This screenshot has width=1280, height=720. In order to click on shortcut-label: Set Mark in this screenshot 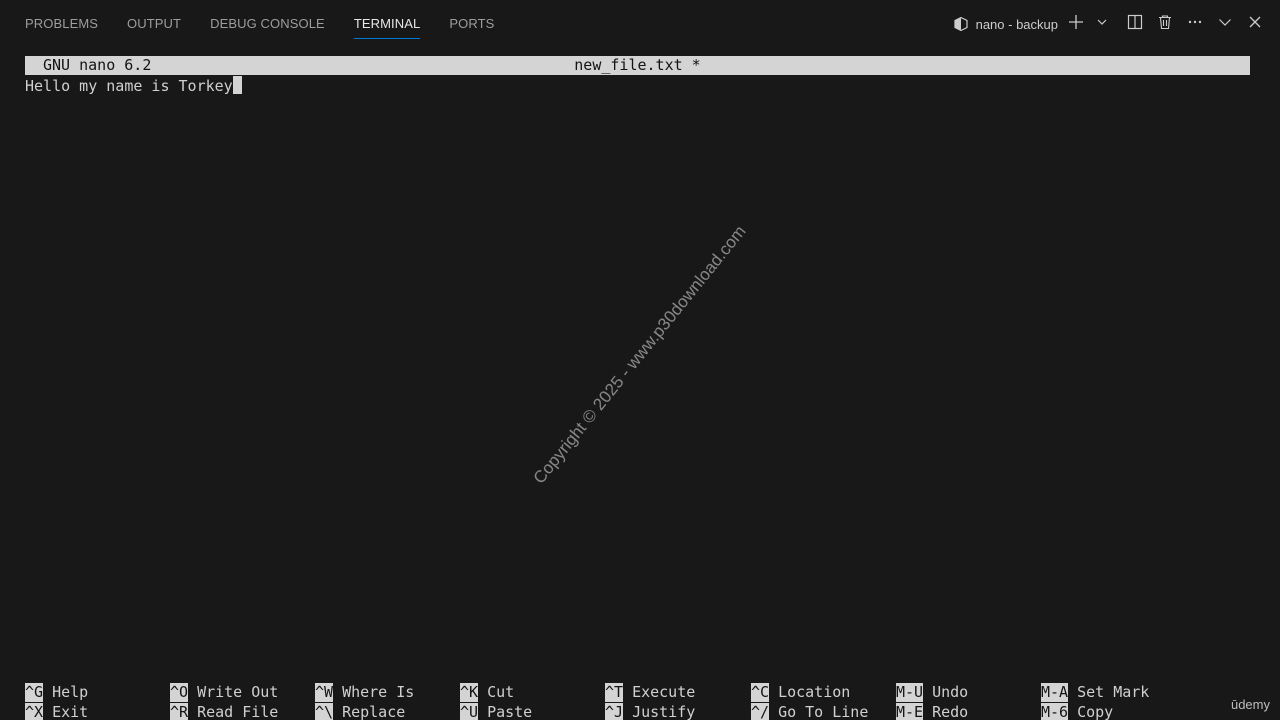, I will do `click(1113, 692)`.